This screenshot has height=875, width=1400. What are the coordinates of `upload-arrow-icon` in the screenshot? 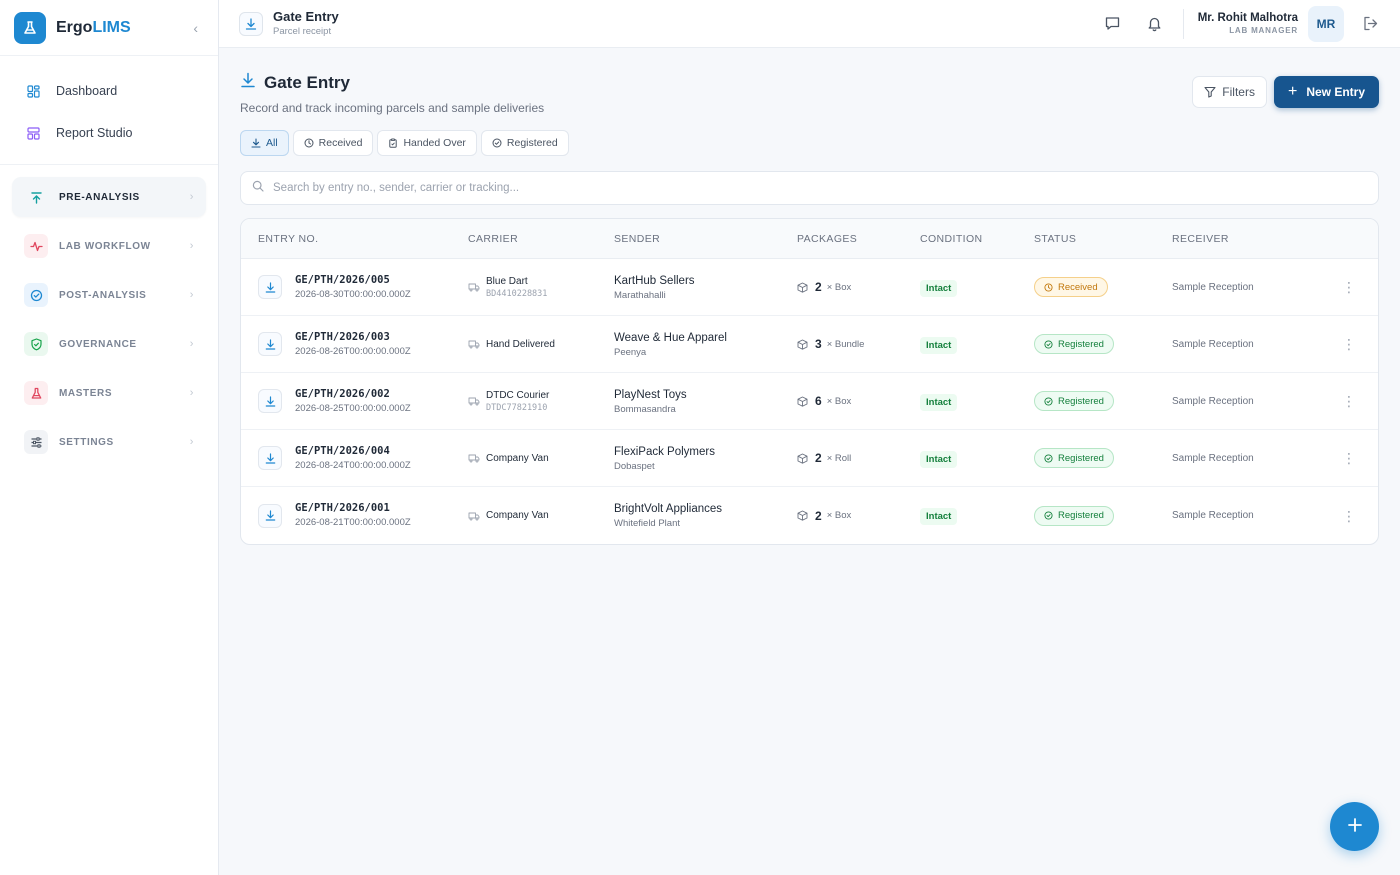 It's located at (36, 197).